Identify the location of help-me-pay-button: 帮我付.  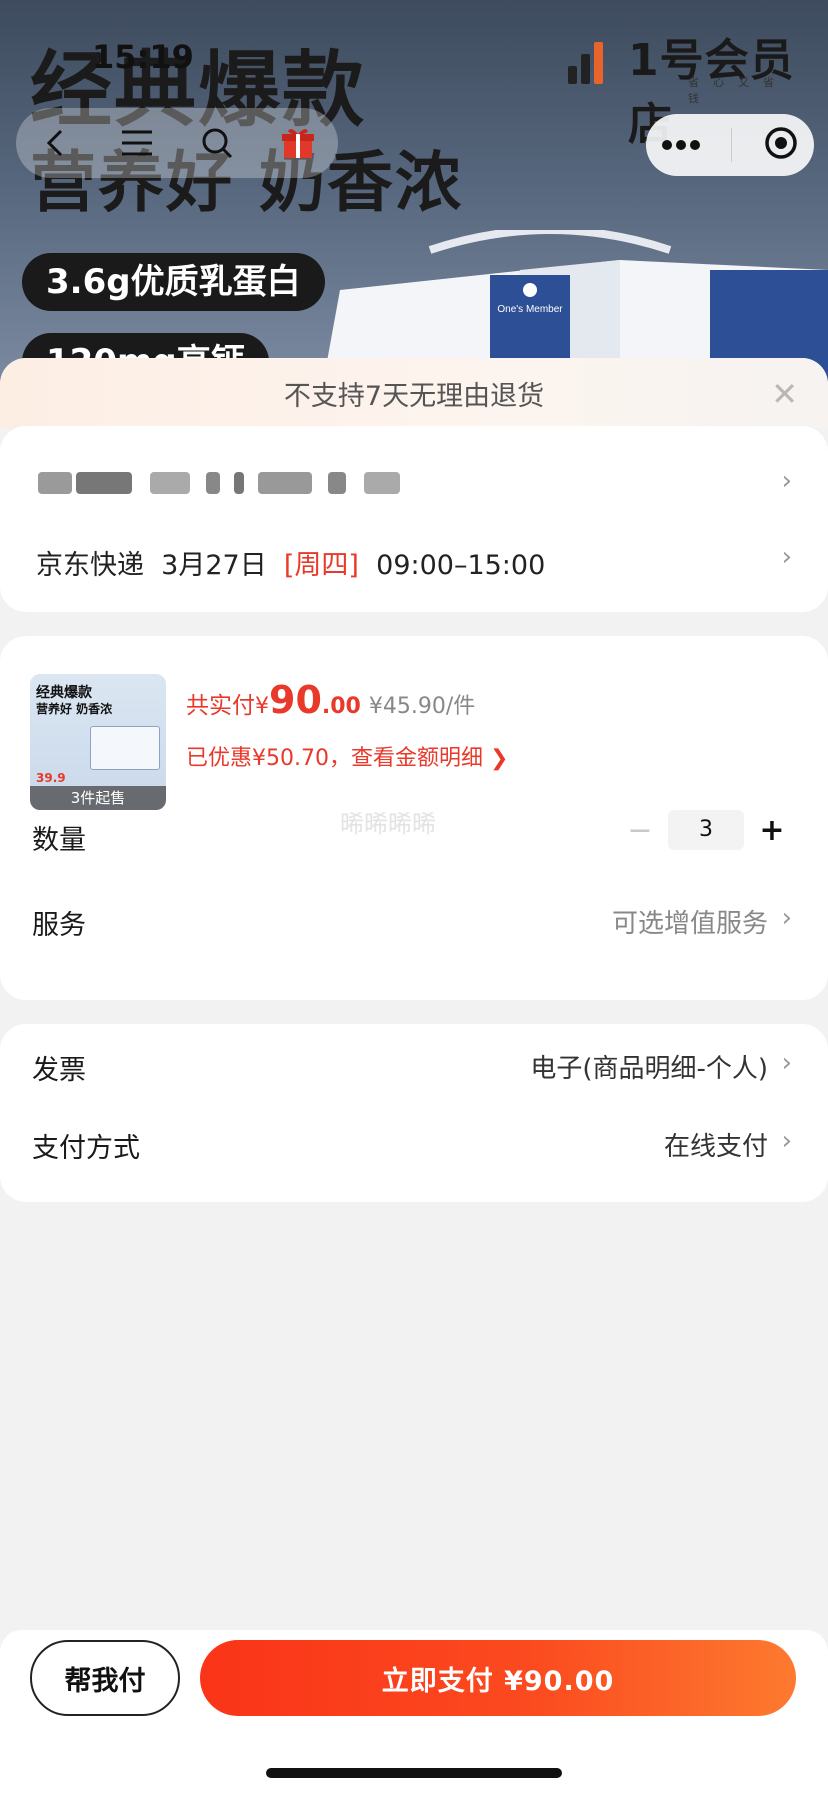
(105, 1678).